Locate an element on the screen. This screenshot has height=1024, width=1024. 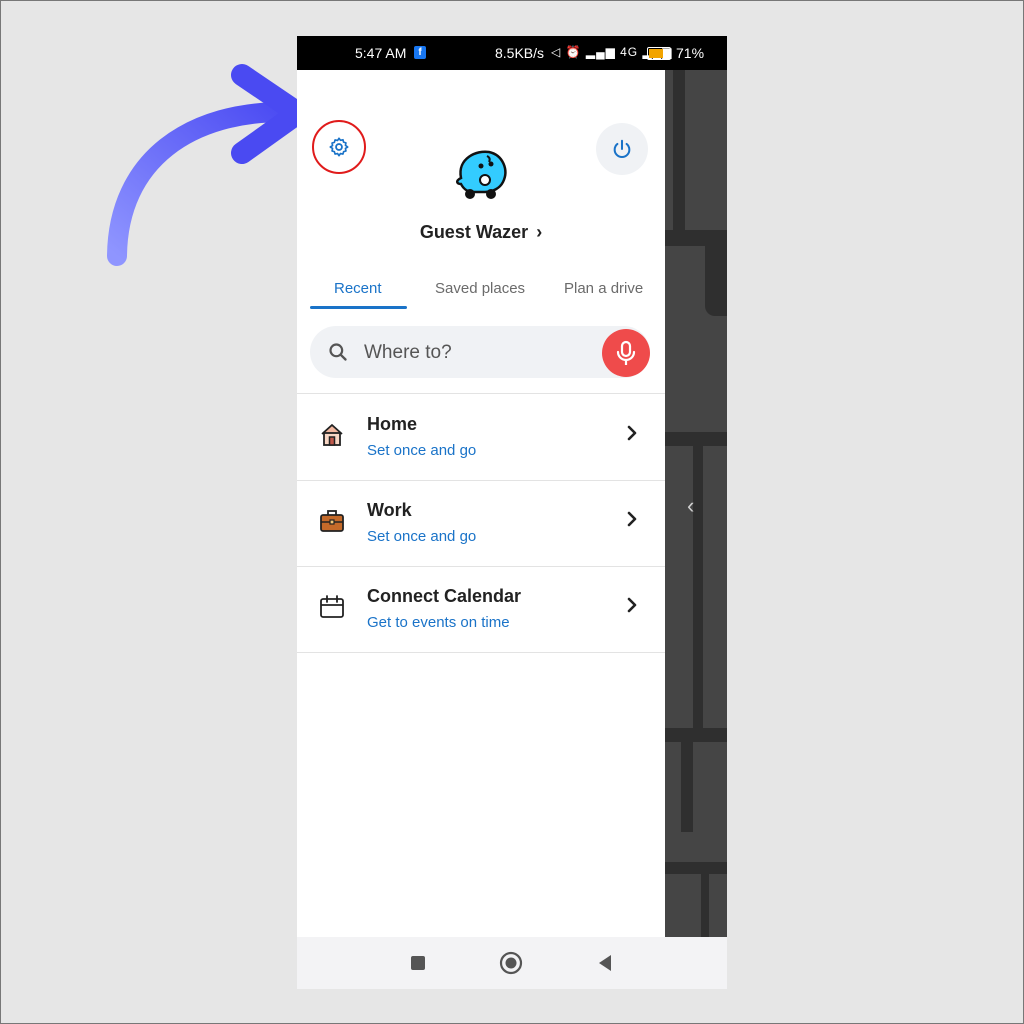
tab-plan-a-drive: Plan a drive is located at coordinates (603, 288).